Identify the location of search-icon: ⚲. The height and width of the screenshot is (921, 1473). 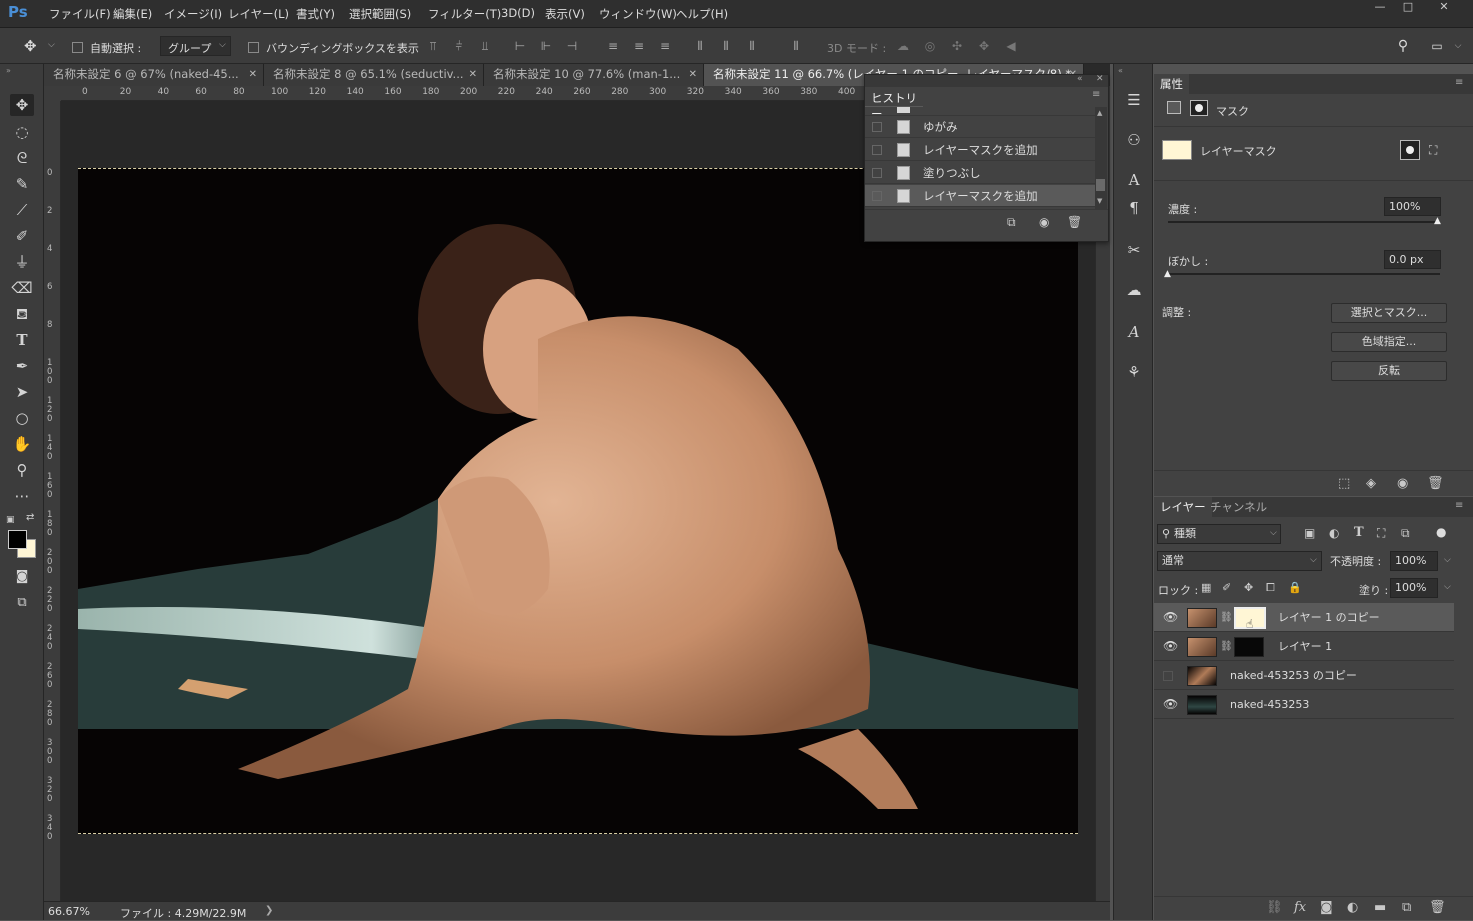
(1403, 46).